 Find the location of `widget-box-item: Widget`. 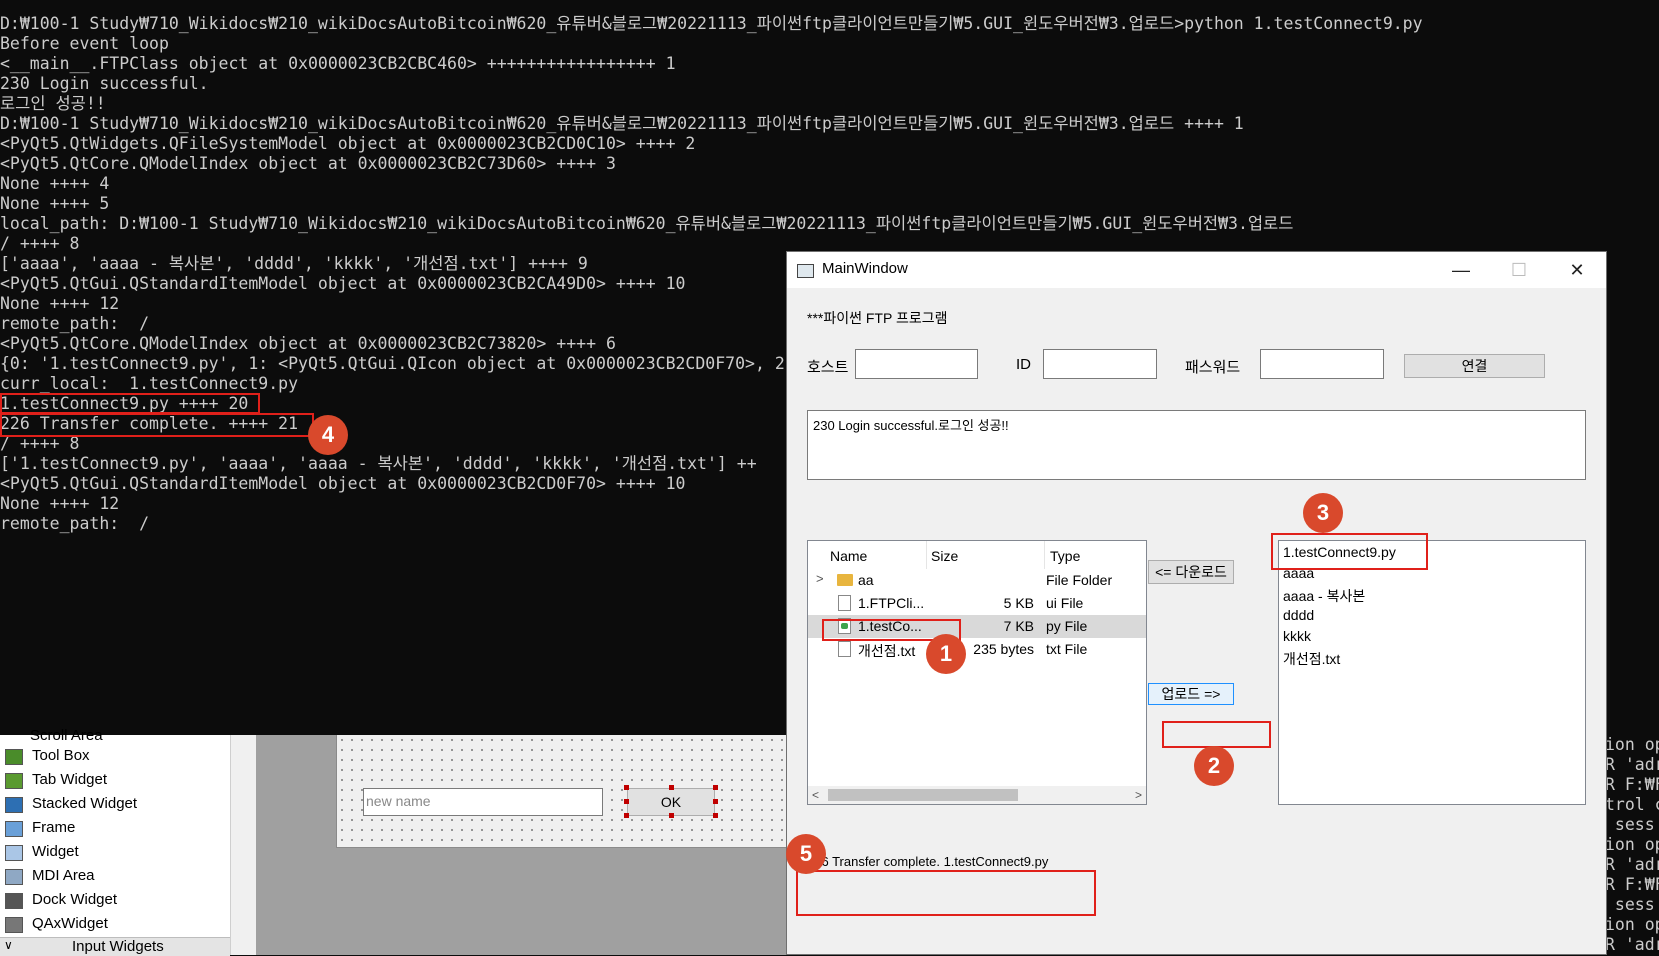

widget-box-item: Widget is located at coordinates (115, 853).